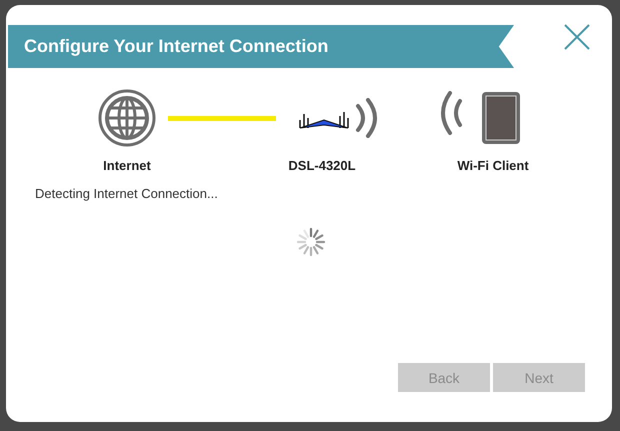  I want to click on dialog-title: Configure Your Internet Connection, so click(261, 46).